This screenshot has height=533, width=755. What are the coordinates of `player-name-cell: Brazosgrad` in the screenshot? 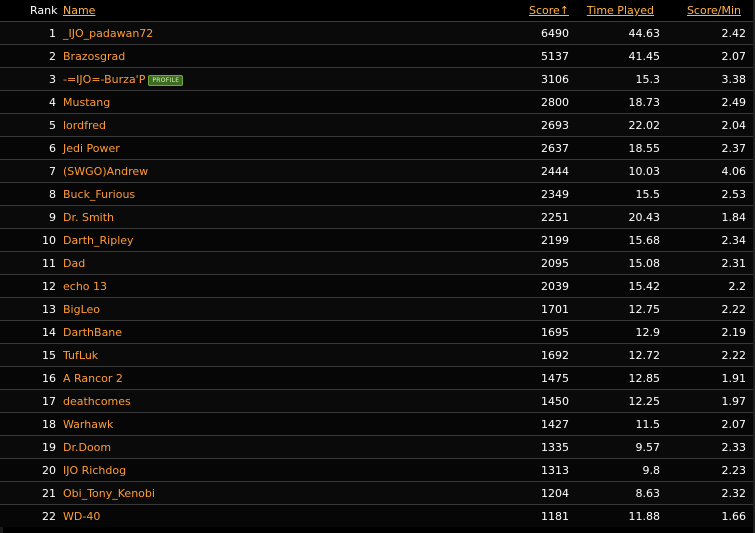 It's located at (94, 56).